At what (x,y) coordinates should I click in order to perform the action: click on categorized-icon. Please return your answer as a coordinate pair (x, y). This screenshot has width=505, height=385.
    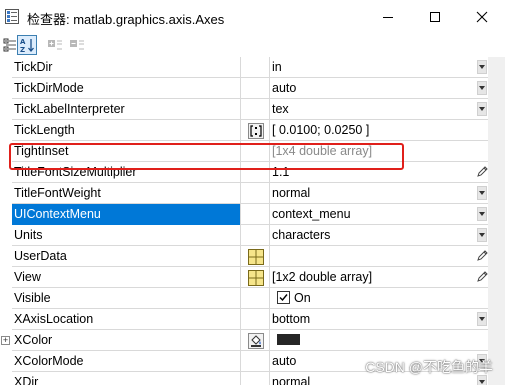
    Looking at the image, I should click on (9, 45).